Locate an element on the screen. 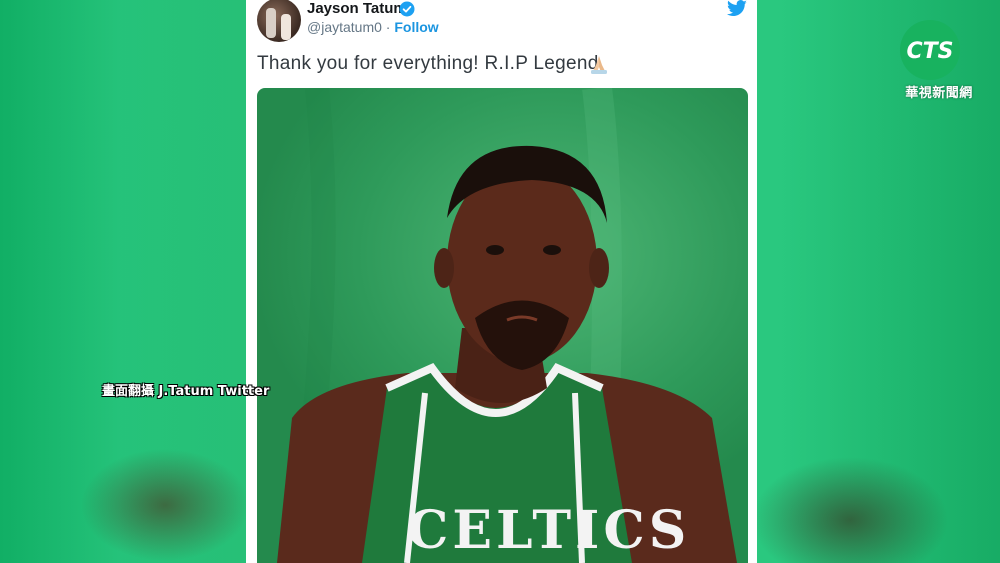 This screenshot has height=563, width=1000. cts-subtitle: 華視新聞網 is located at coordinates (939, 93).